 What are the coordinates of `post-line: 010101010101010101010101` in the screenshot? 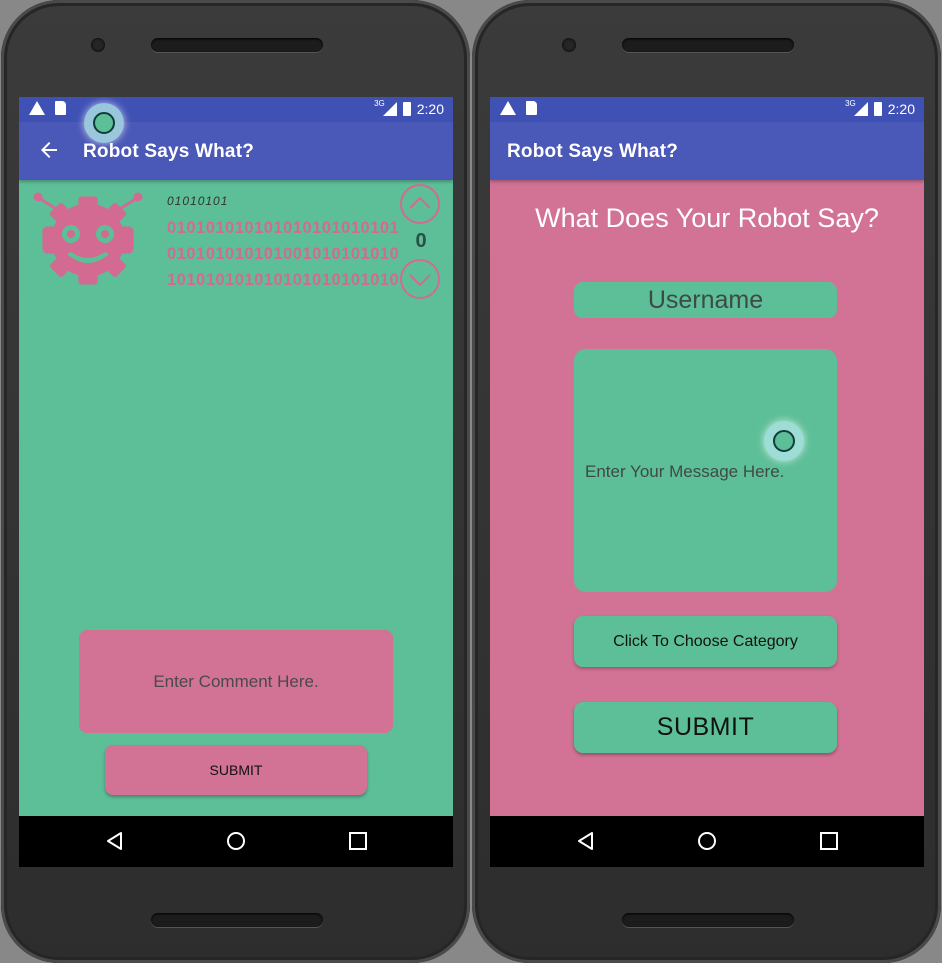 It's located at (283, 228).